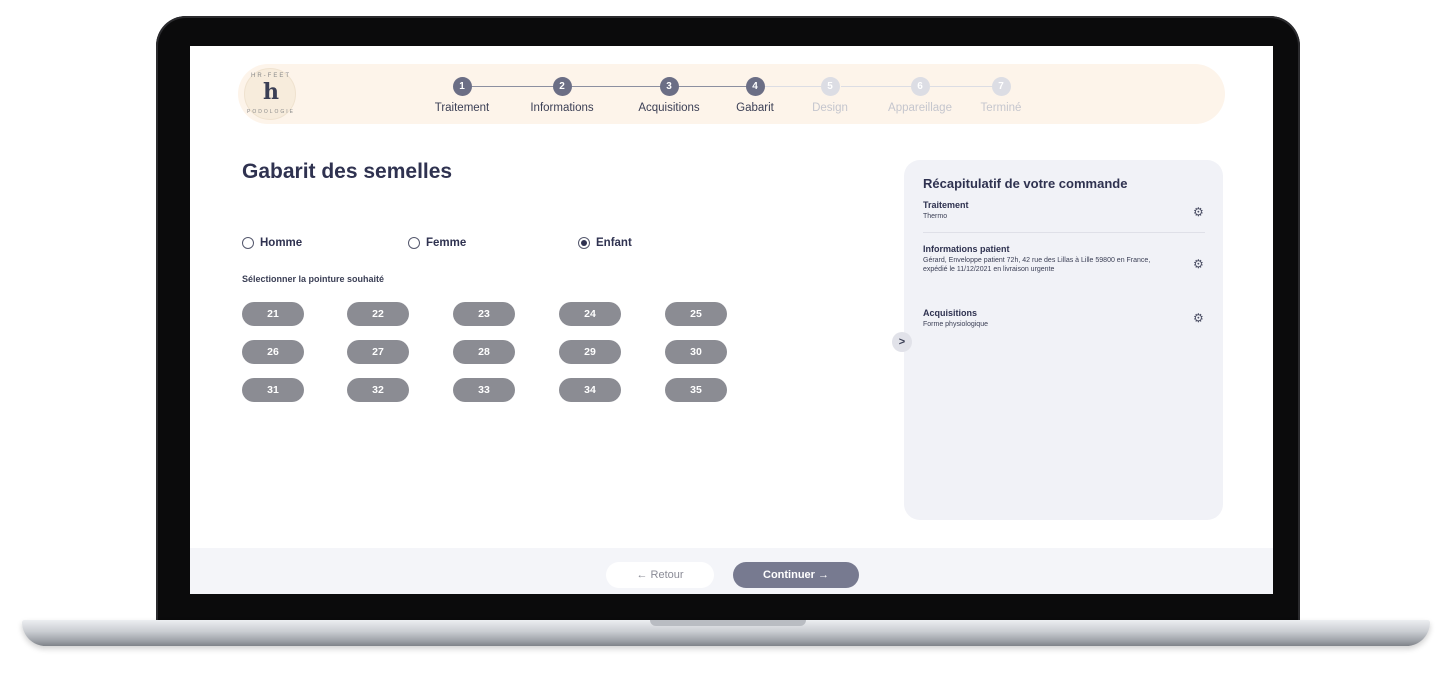  I want to click on summary-item-acquisitions: Acquisitions Forme physiologique ⚙, so click(1064, 318).